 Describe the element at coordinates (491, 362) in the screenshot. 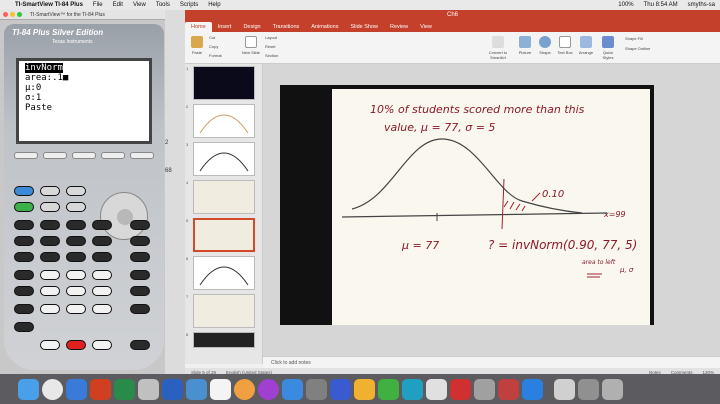

I see `notes-pane: Click to add notes` at that location.